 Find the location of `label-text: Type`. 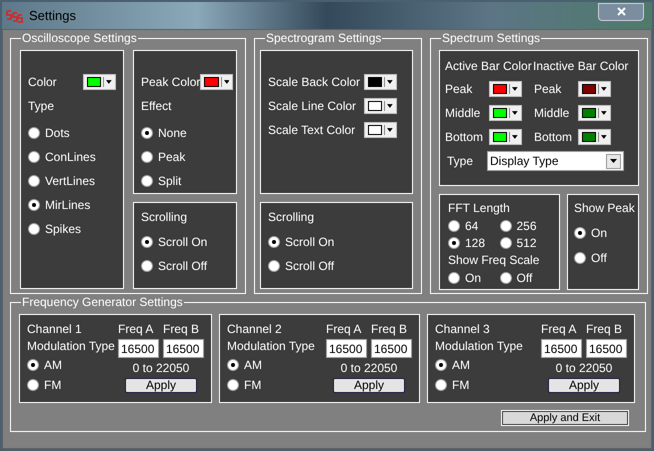

label-text: Type is located at coordinates (460, 161).